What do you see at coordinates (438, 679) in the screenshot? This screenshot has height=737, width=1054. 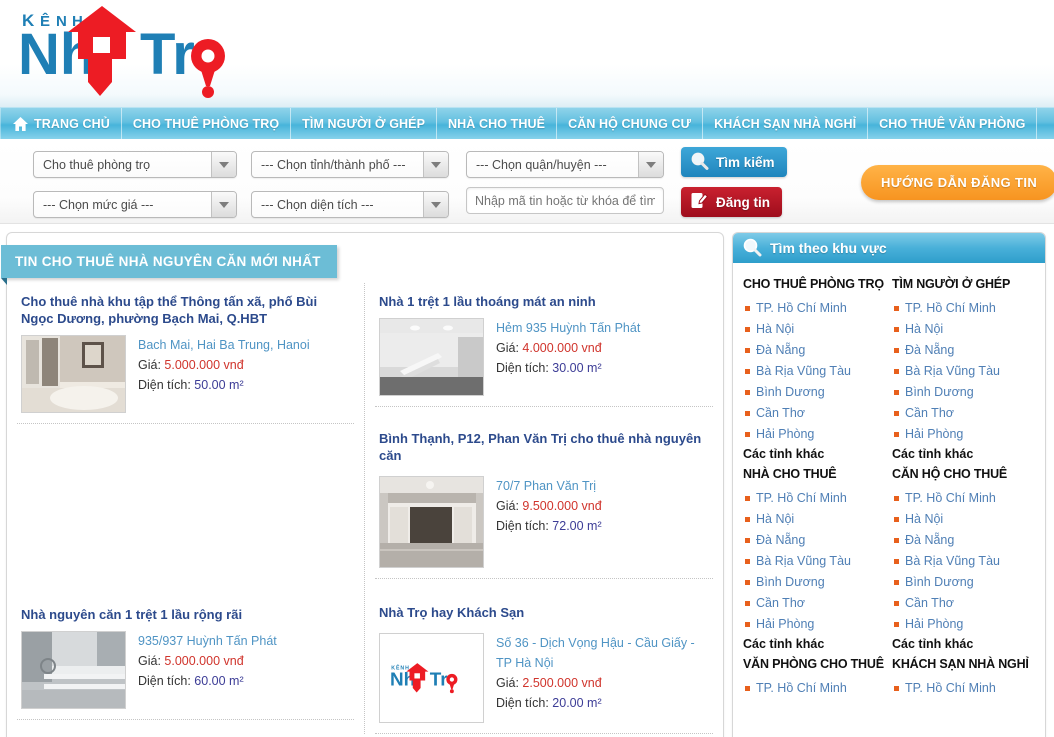 I see `svg-text: Tr` at bounding box center [438, 679].